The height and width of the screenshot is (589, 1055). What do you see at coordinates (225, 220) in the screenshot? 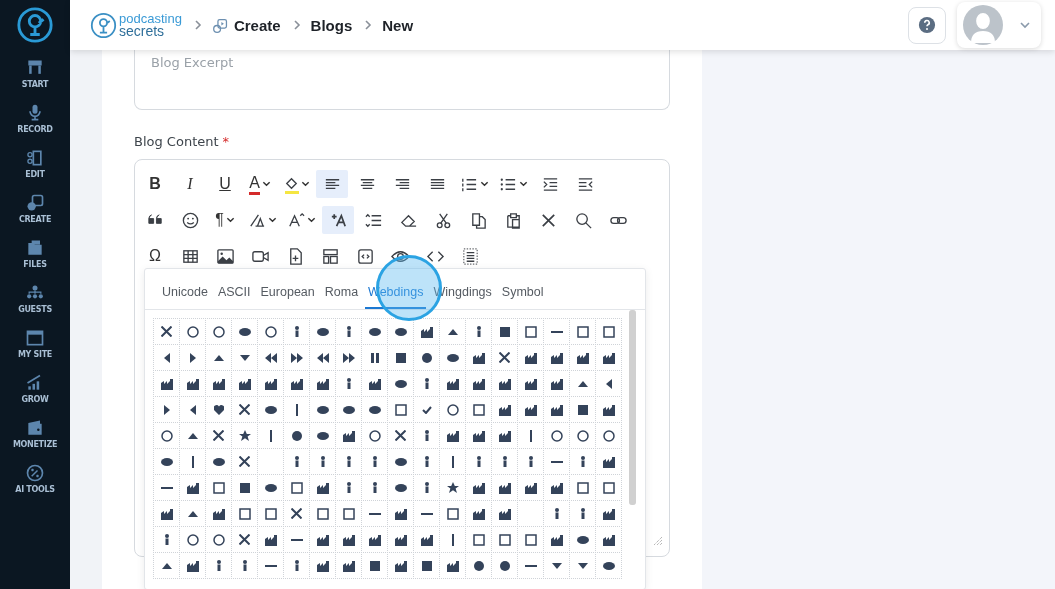
I see `paragraph-button: ¶` at bounding box center [225, 220].